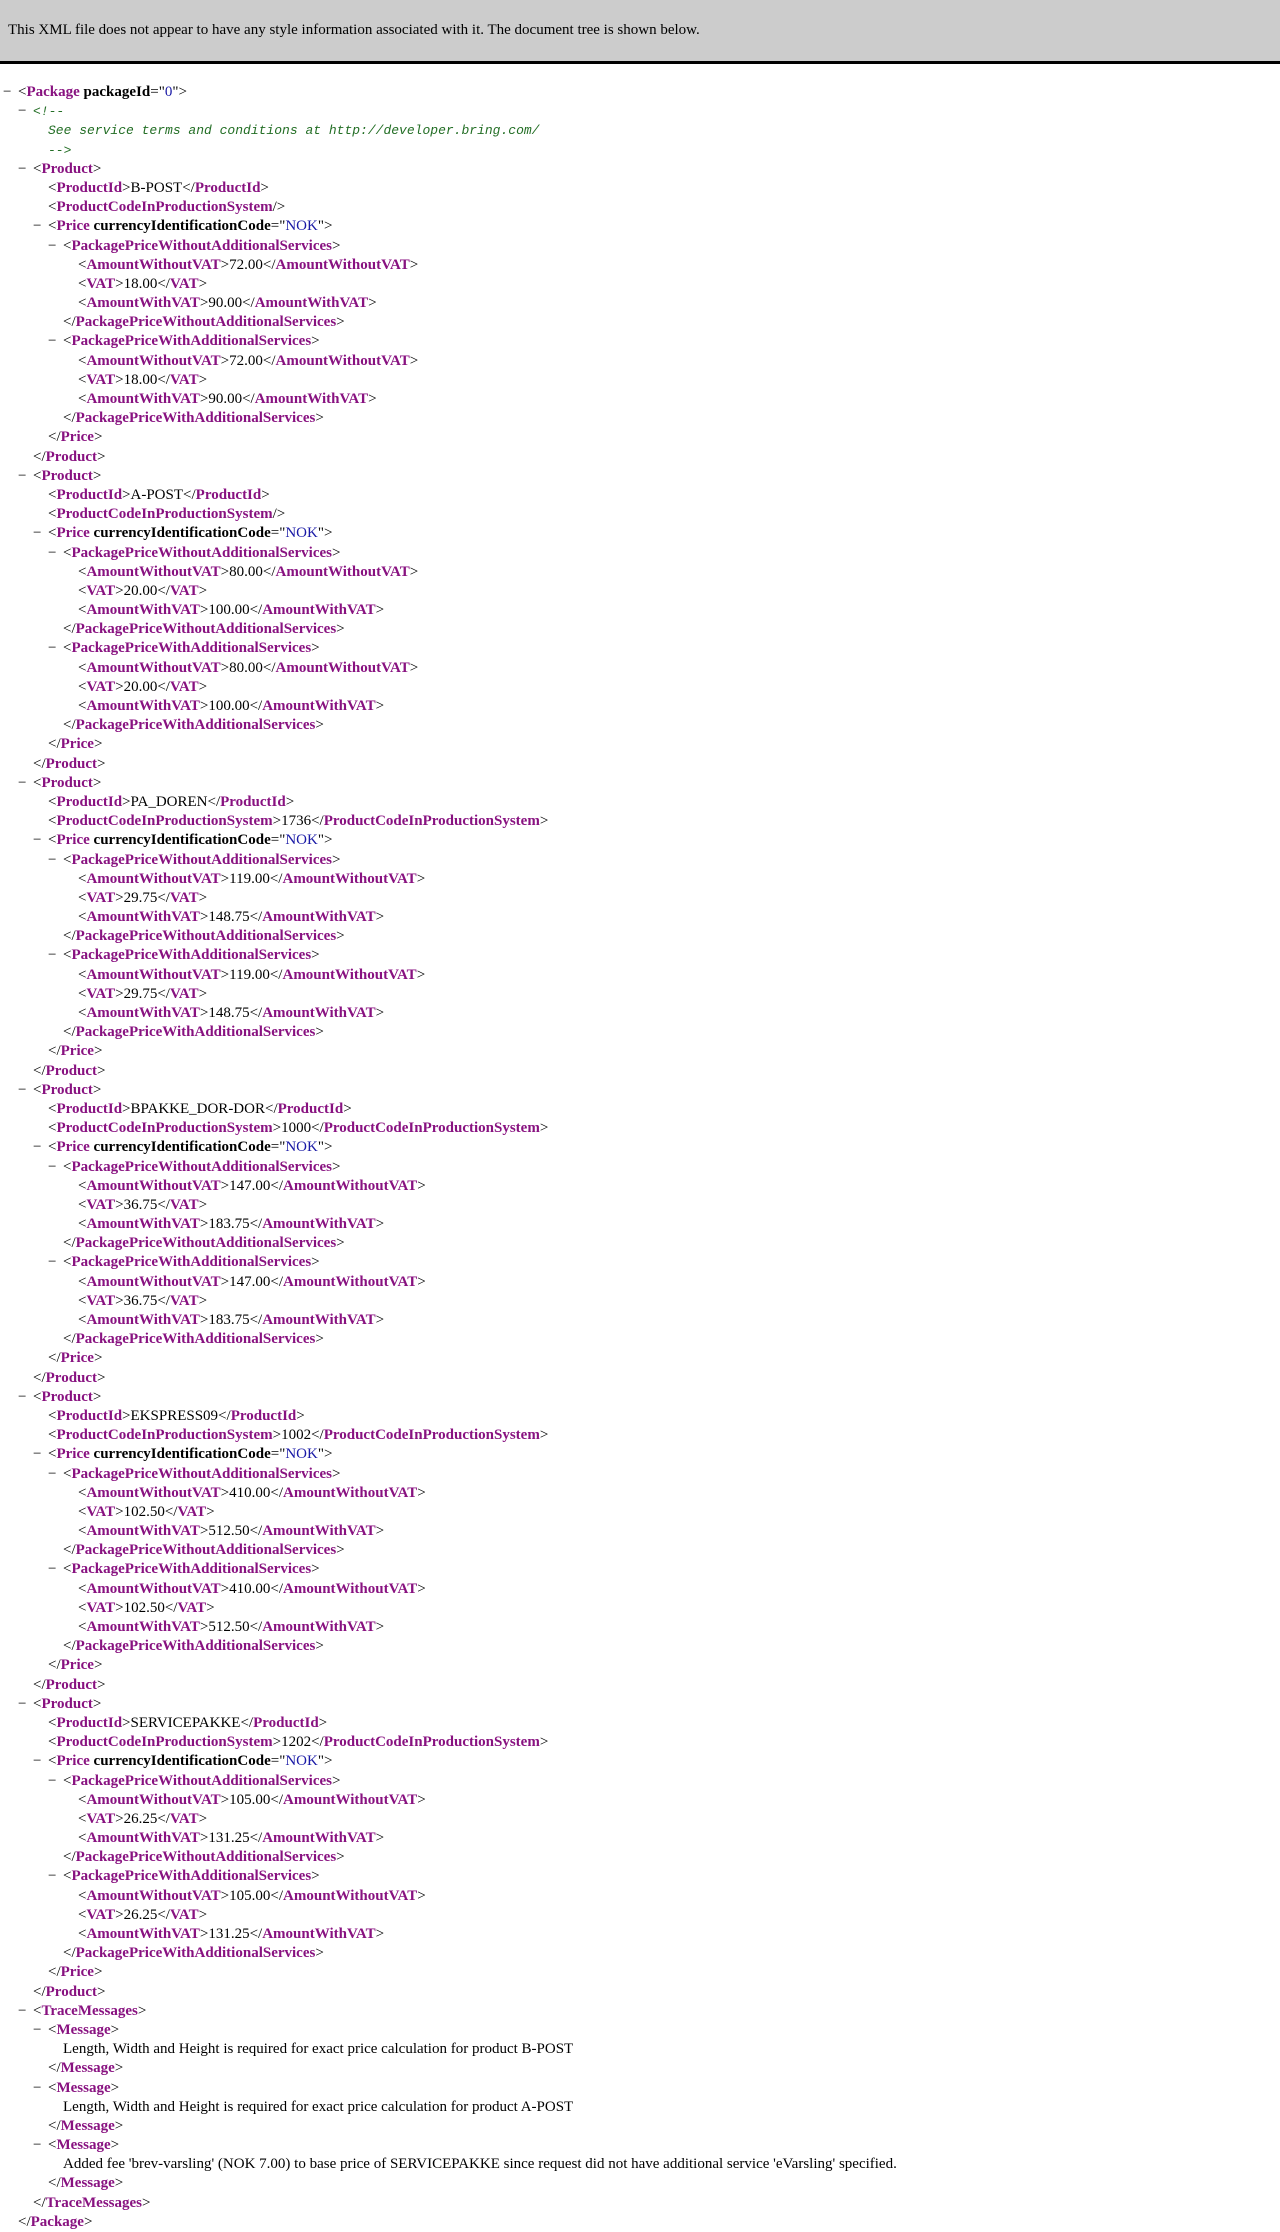 This screenshot has height=2232, width=1280. What do you see at coordinates (143, 590) in the screenshot?
I see `xml-line: <VAT>20.00</VAT>` at bounding box center [143, 590].